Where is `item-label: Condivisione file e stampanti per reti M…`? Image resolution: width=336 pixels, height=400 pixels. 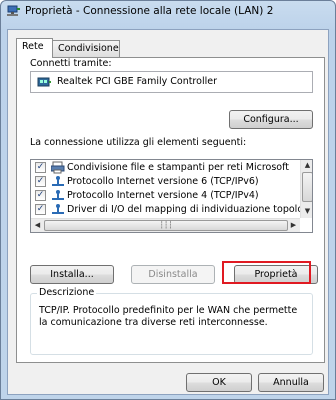
item-label: Condivisione file e stampanti per reti M… is located at coordinates (178, 167).